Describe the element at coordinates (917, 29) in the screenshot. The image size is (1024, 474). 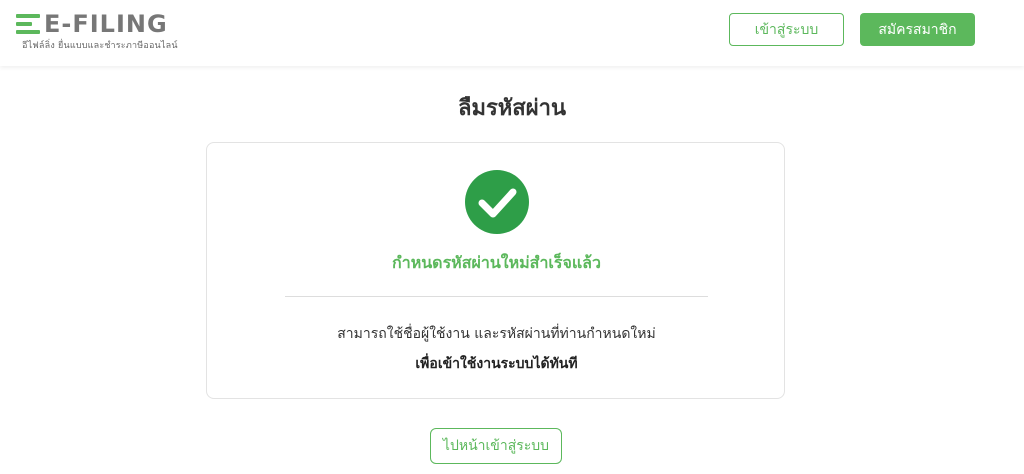
I see `register-button: สมัครสมาชิก` at that location.